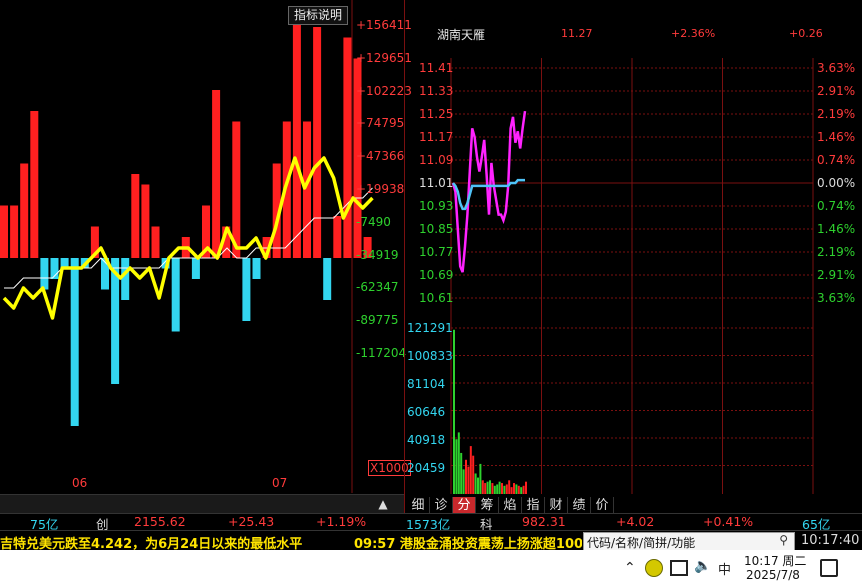  Describe the element at coordinates (160, 521) in the screenshot. I see `chinext-value: 2155.62` at that location.